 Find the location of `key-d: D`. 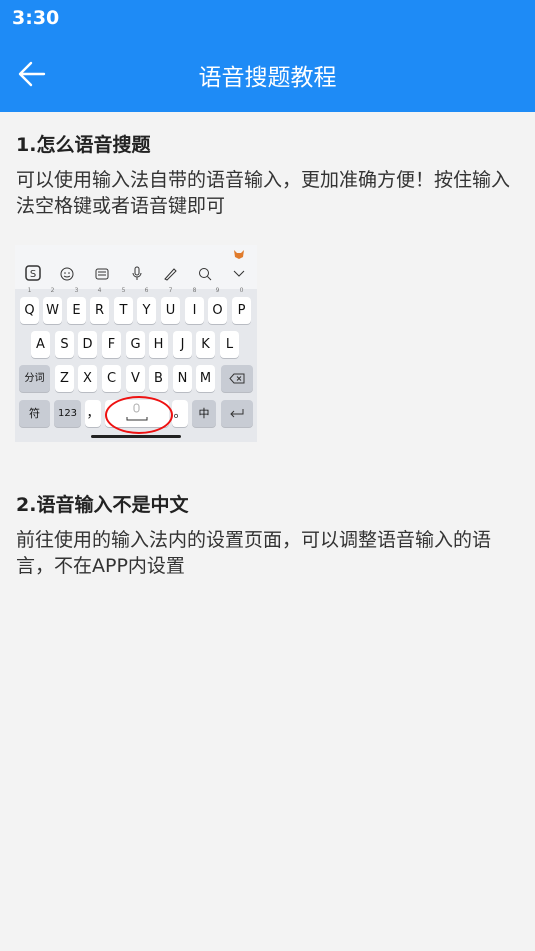

key-d: D is located at coordinates (87, 344).